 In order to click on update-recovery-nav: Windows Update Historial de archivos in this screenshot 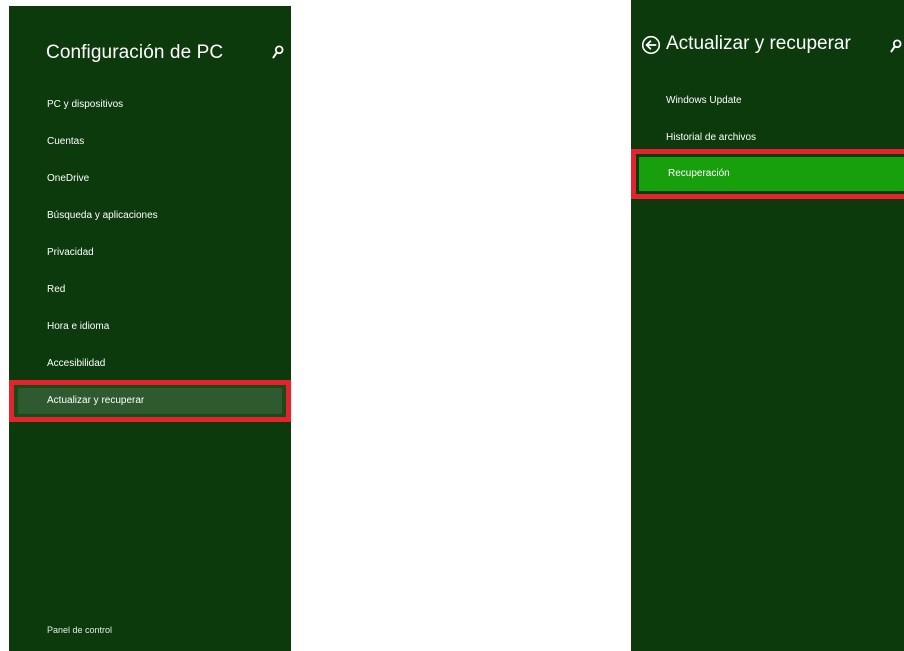, I will do `click(767, 119)`.